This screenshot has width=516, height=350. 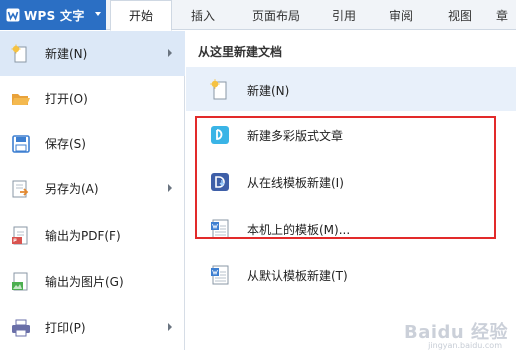 I want to click on menu-item-label: 输出为图片(G), so click(x=84, y=282).